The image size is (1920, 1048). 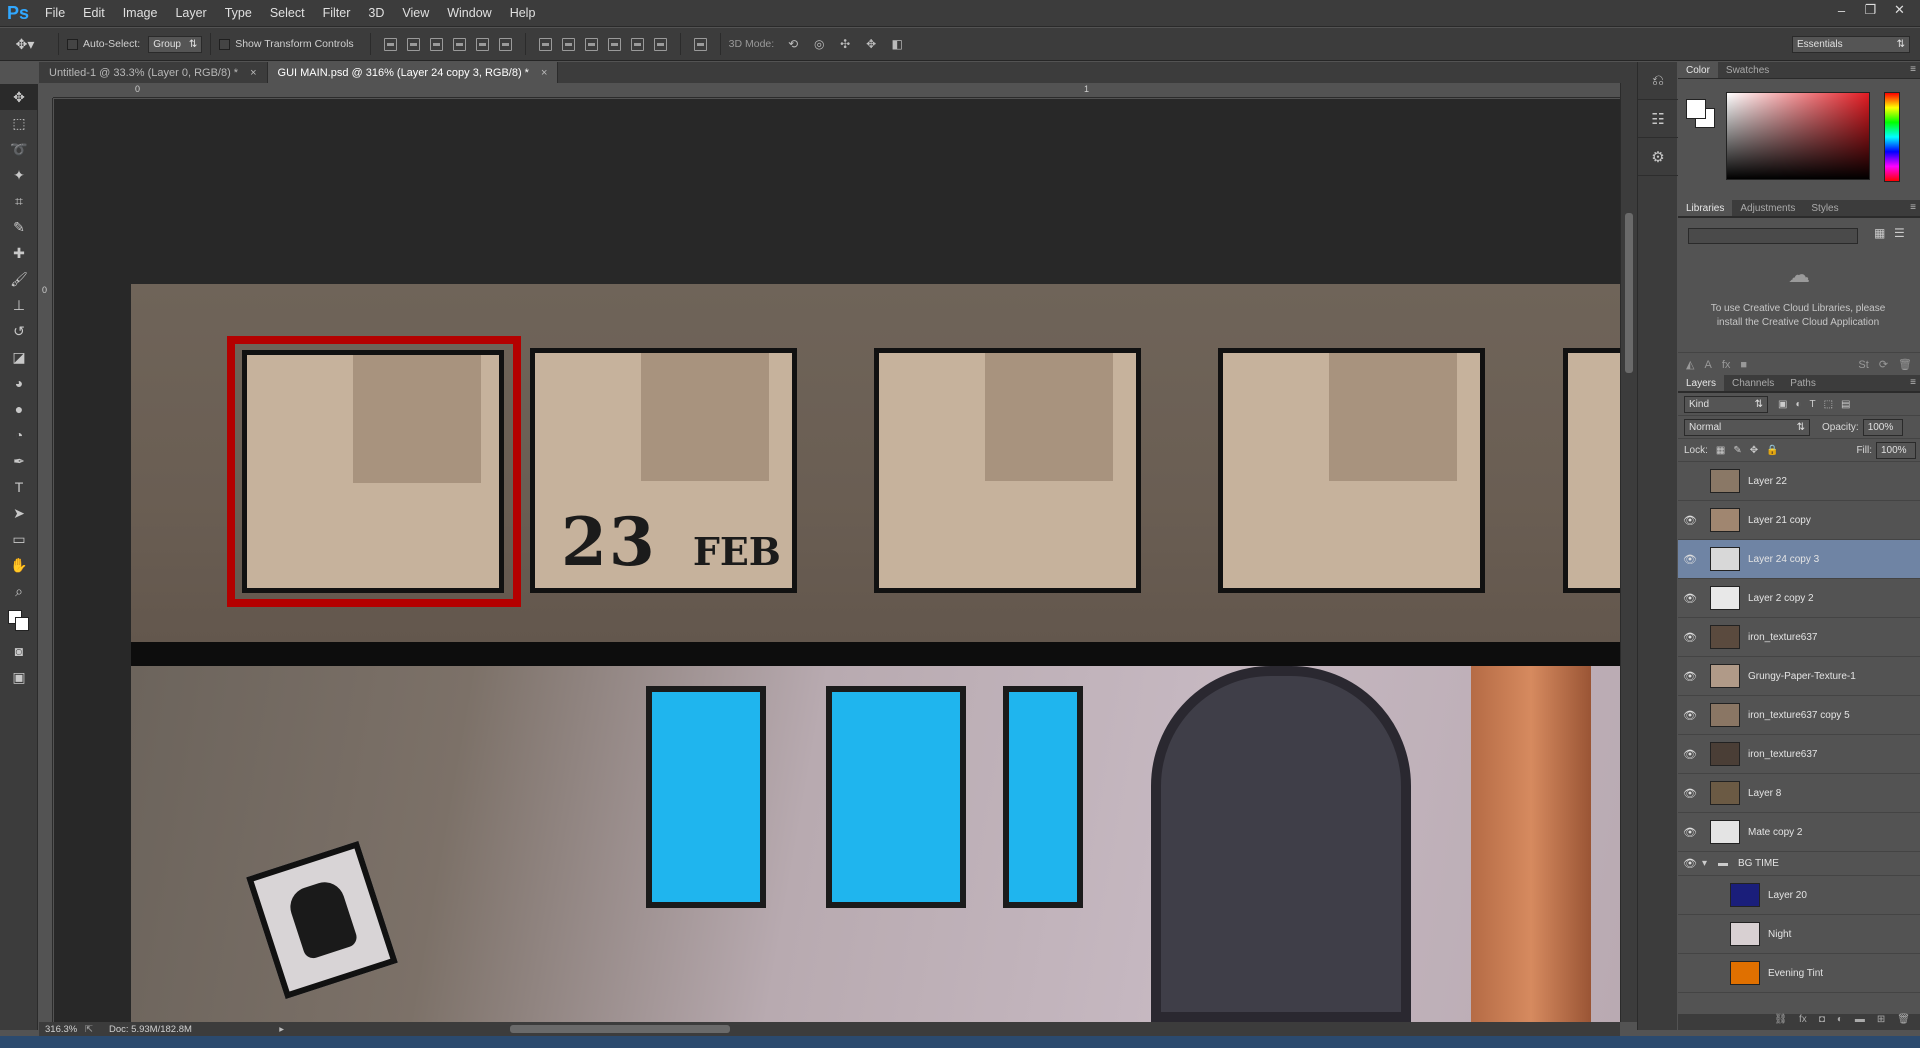 What do you see at coordinates (19, 331) in the screenshot?
I see `history-brush-icon: ↺` at bounding box center [19, 331].